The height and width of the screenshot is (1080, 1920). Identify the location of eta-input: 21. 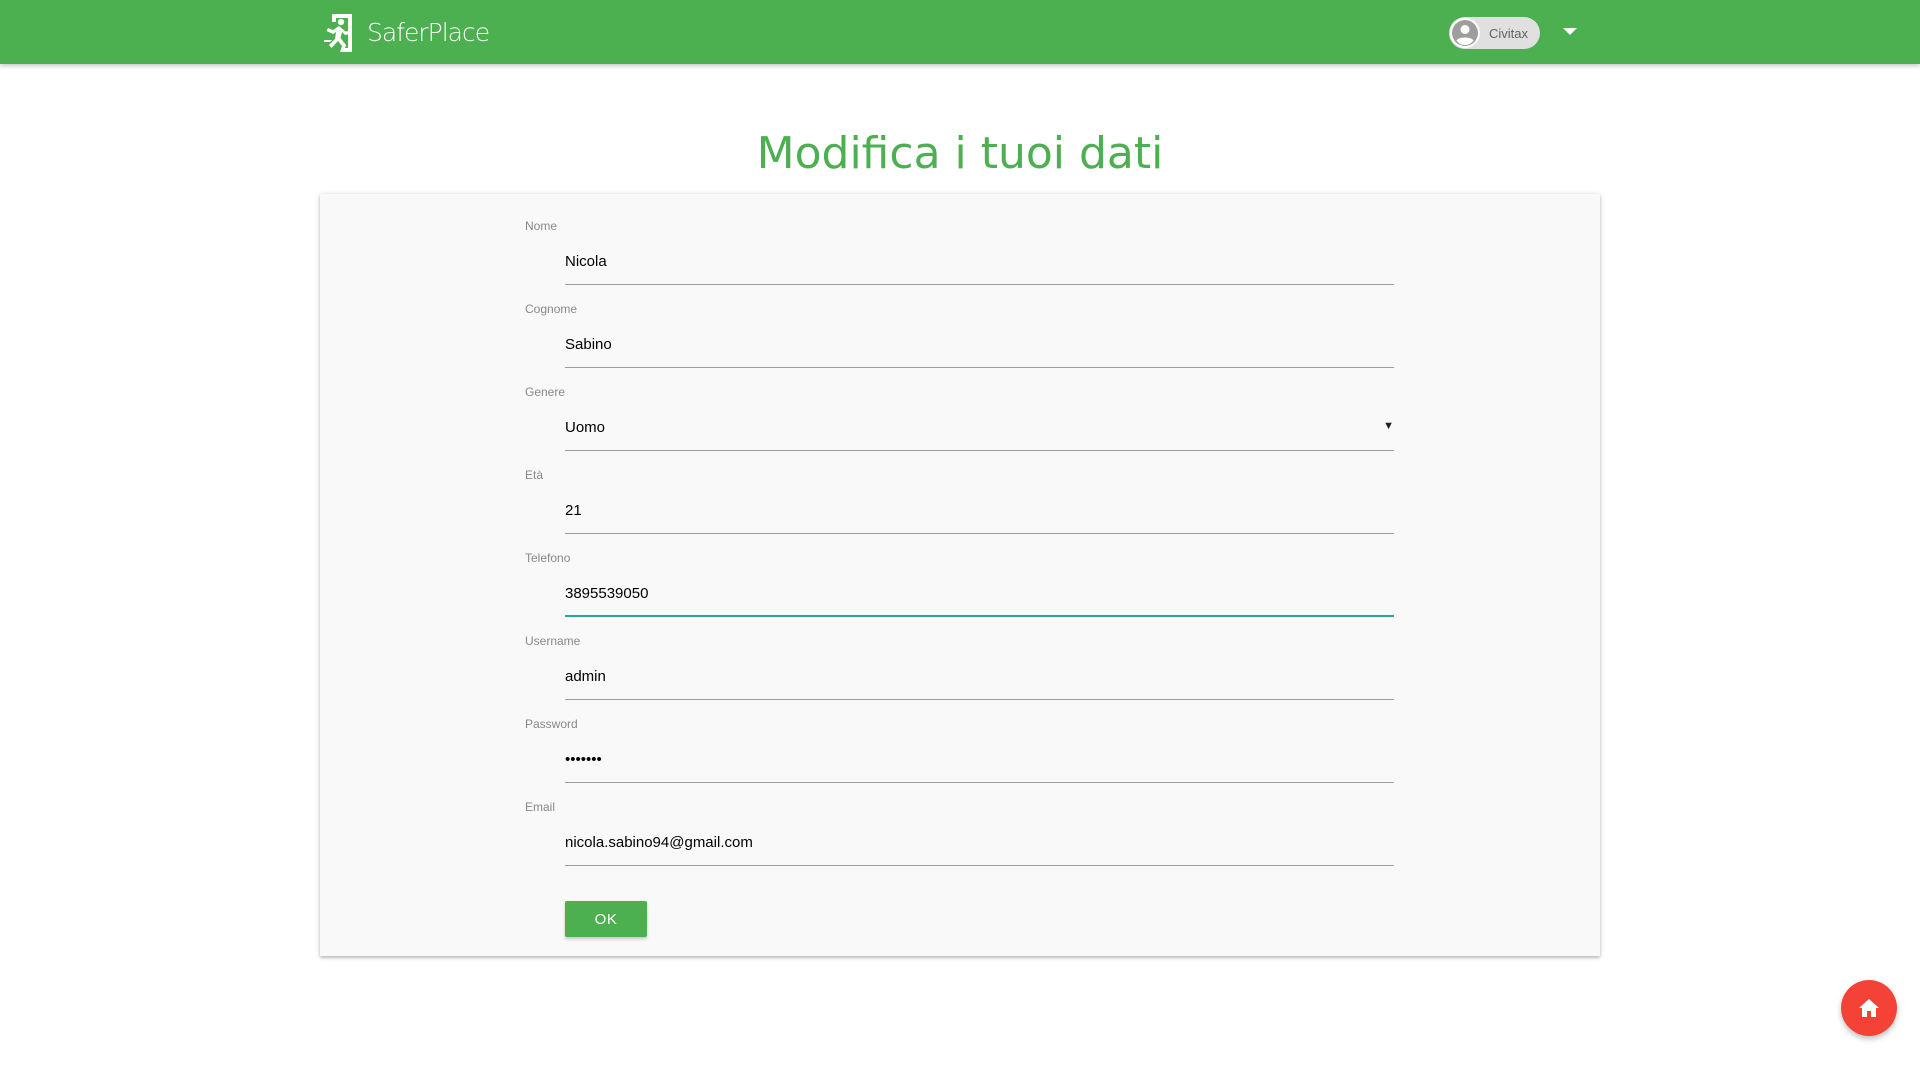
(979, 511).